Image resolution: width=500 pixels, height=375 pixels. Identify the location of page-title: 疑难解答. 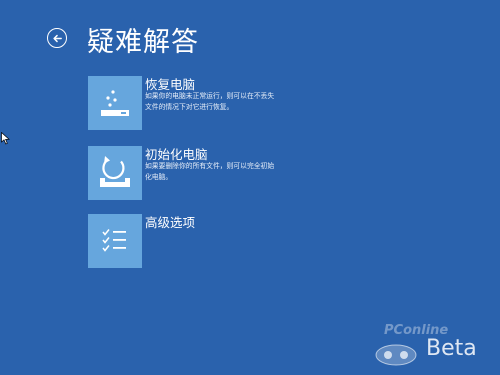
(143, 42).